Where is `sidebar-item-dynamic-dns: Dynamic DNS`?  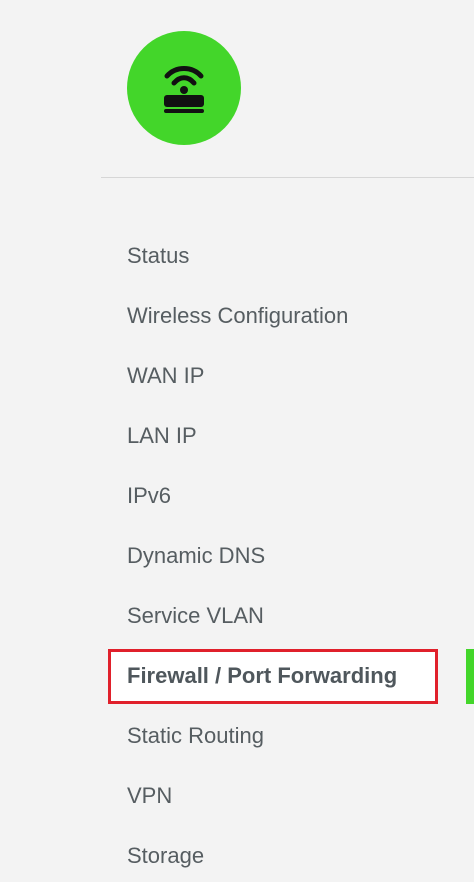
sidebar-item-dynamic-dns: Dynamic DNS is located at coordinates (237, 556).